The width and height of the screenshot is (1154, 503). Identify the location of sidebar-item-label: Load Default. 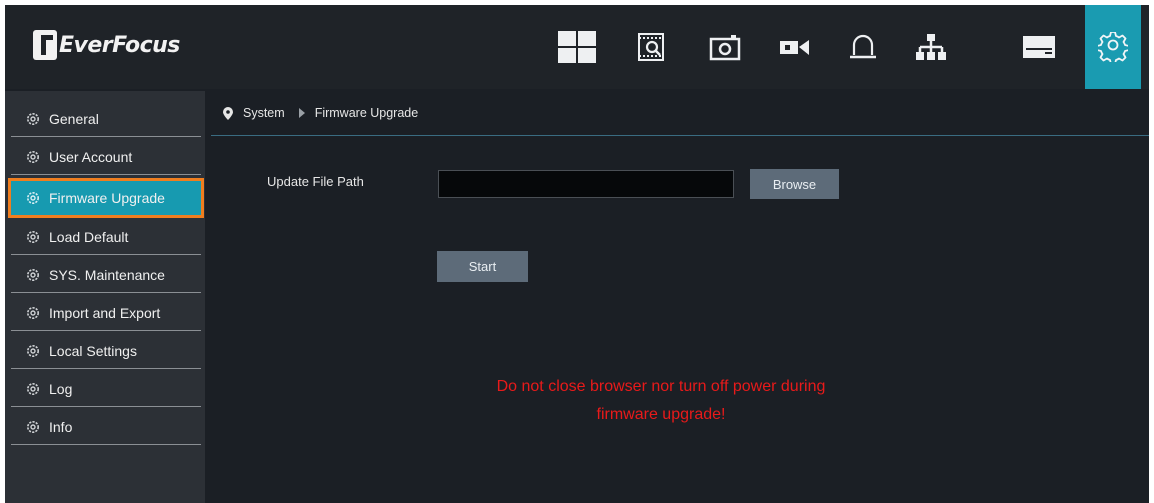
(89, 237).